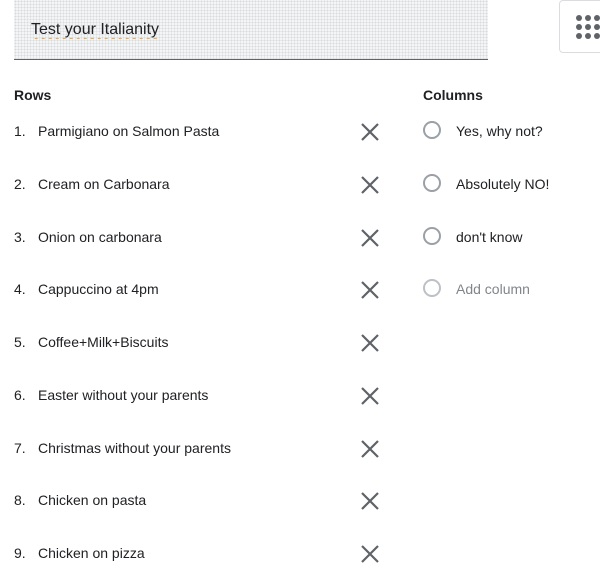  Describe the element at coordinates (20, 342) in the screenshot. I see `row-number: 5.` at that location.